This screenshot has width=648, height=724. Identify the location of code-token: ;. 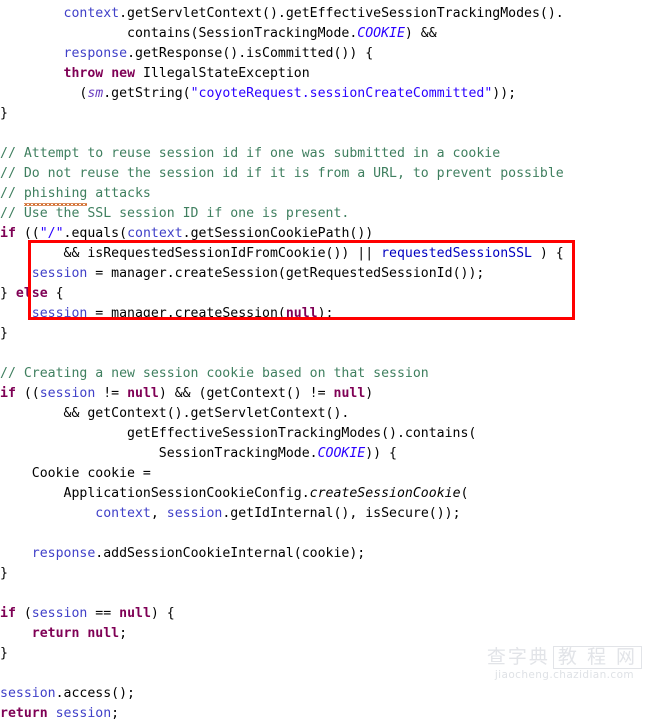
(123, 633).